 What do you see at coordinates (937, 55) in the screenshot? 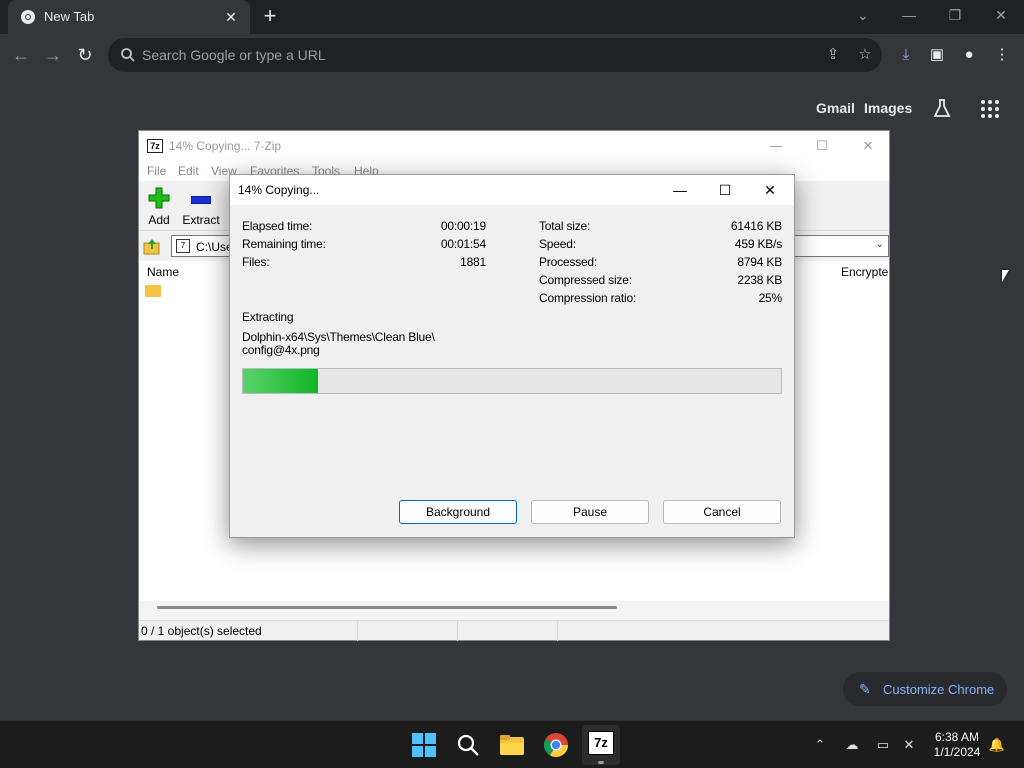
I see `side-panel-icon: ▣` at bounding box center [937, 55].